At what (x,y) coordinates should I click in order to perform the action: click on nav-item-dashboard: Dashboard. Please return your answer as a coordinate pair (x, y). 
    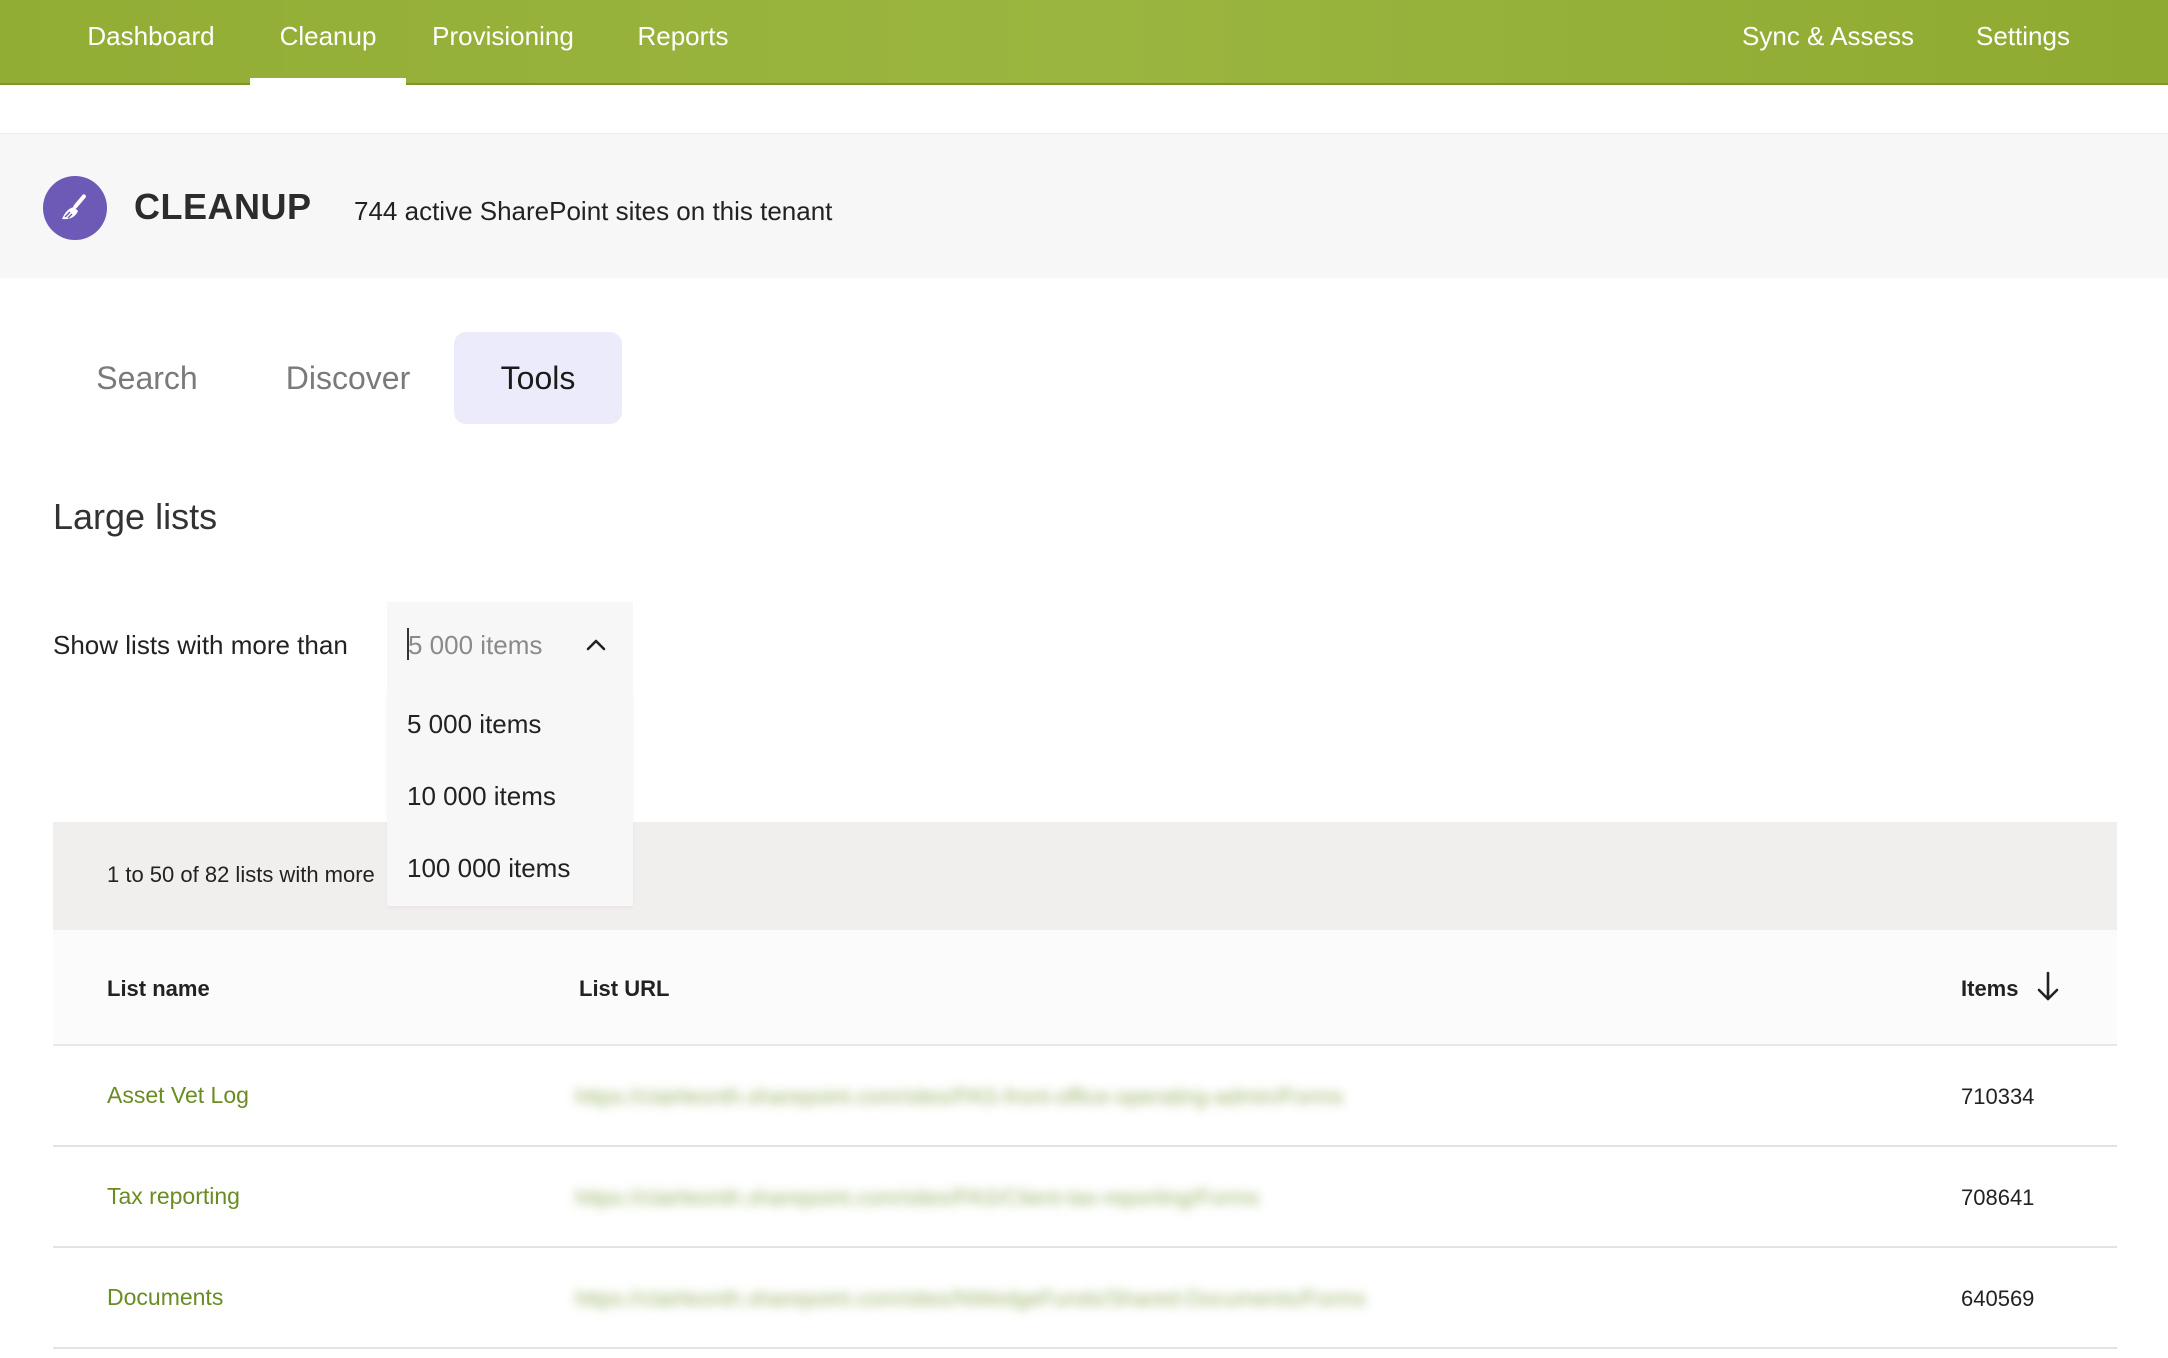
    Looking at the image, I should click on (151, 42).